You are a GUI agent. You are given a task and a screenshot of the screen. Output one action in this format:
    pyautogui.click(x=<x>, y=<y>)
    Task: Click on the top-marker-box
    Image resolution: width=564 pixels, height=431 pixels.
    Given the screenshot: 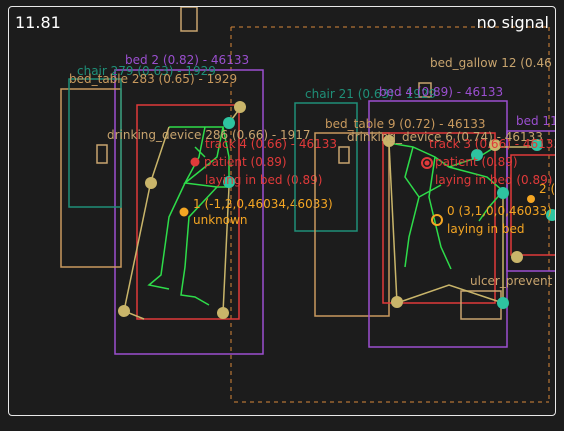 What is the action you would take?
    pyautogui.click(x=189, y=19)
    